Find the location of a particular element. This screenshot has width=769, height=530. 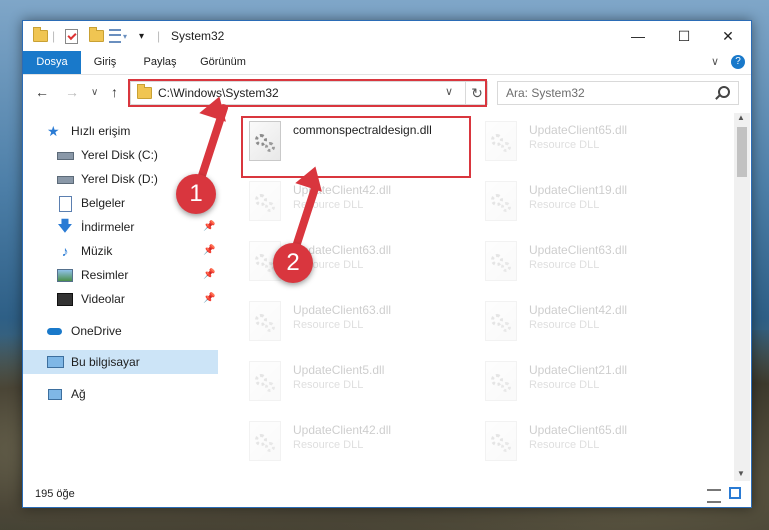

file-item: UpdateClient21.dll Resource DLL is located at coordinates (591, 384).